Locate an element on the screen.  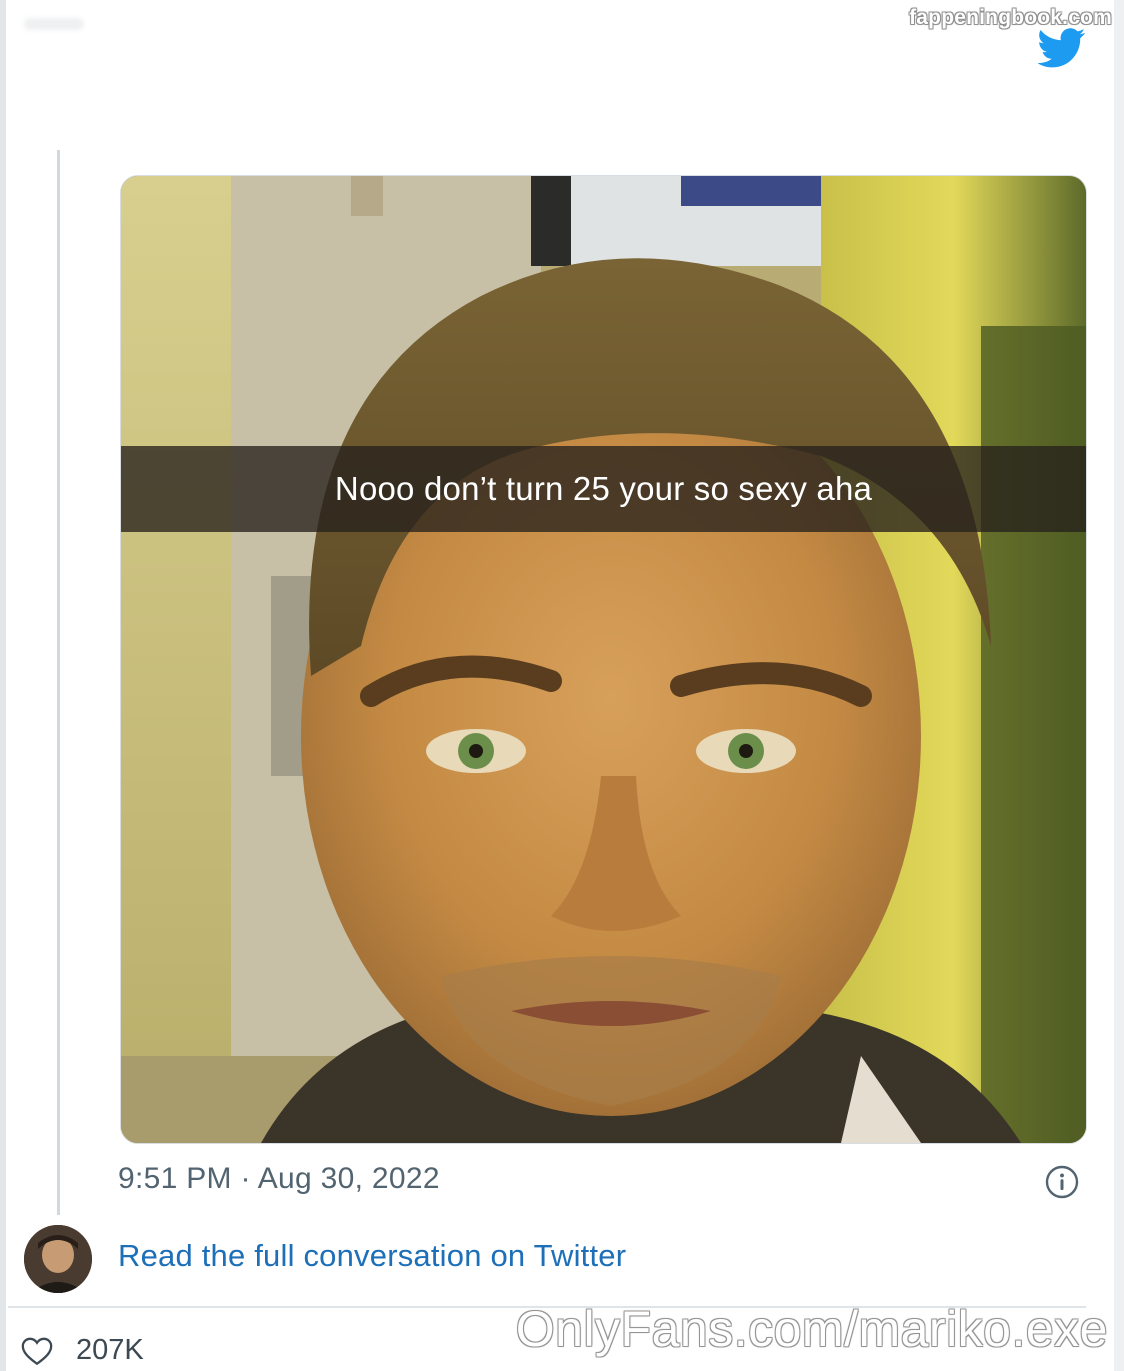
snapchat-caption-bar: Nooo don’t turn 25 your so sexy aha is located at coordinates (603, 489).